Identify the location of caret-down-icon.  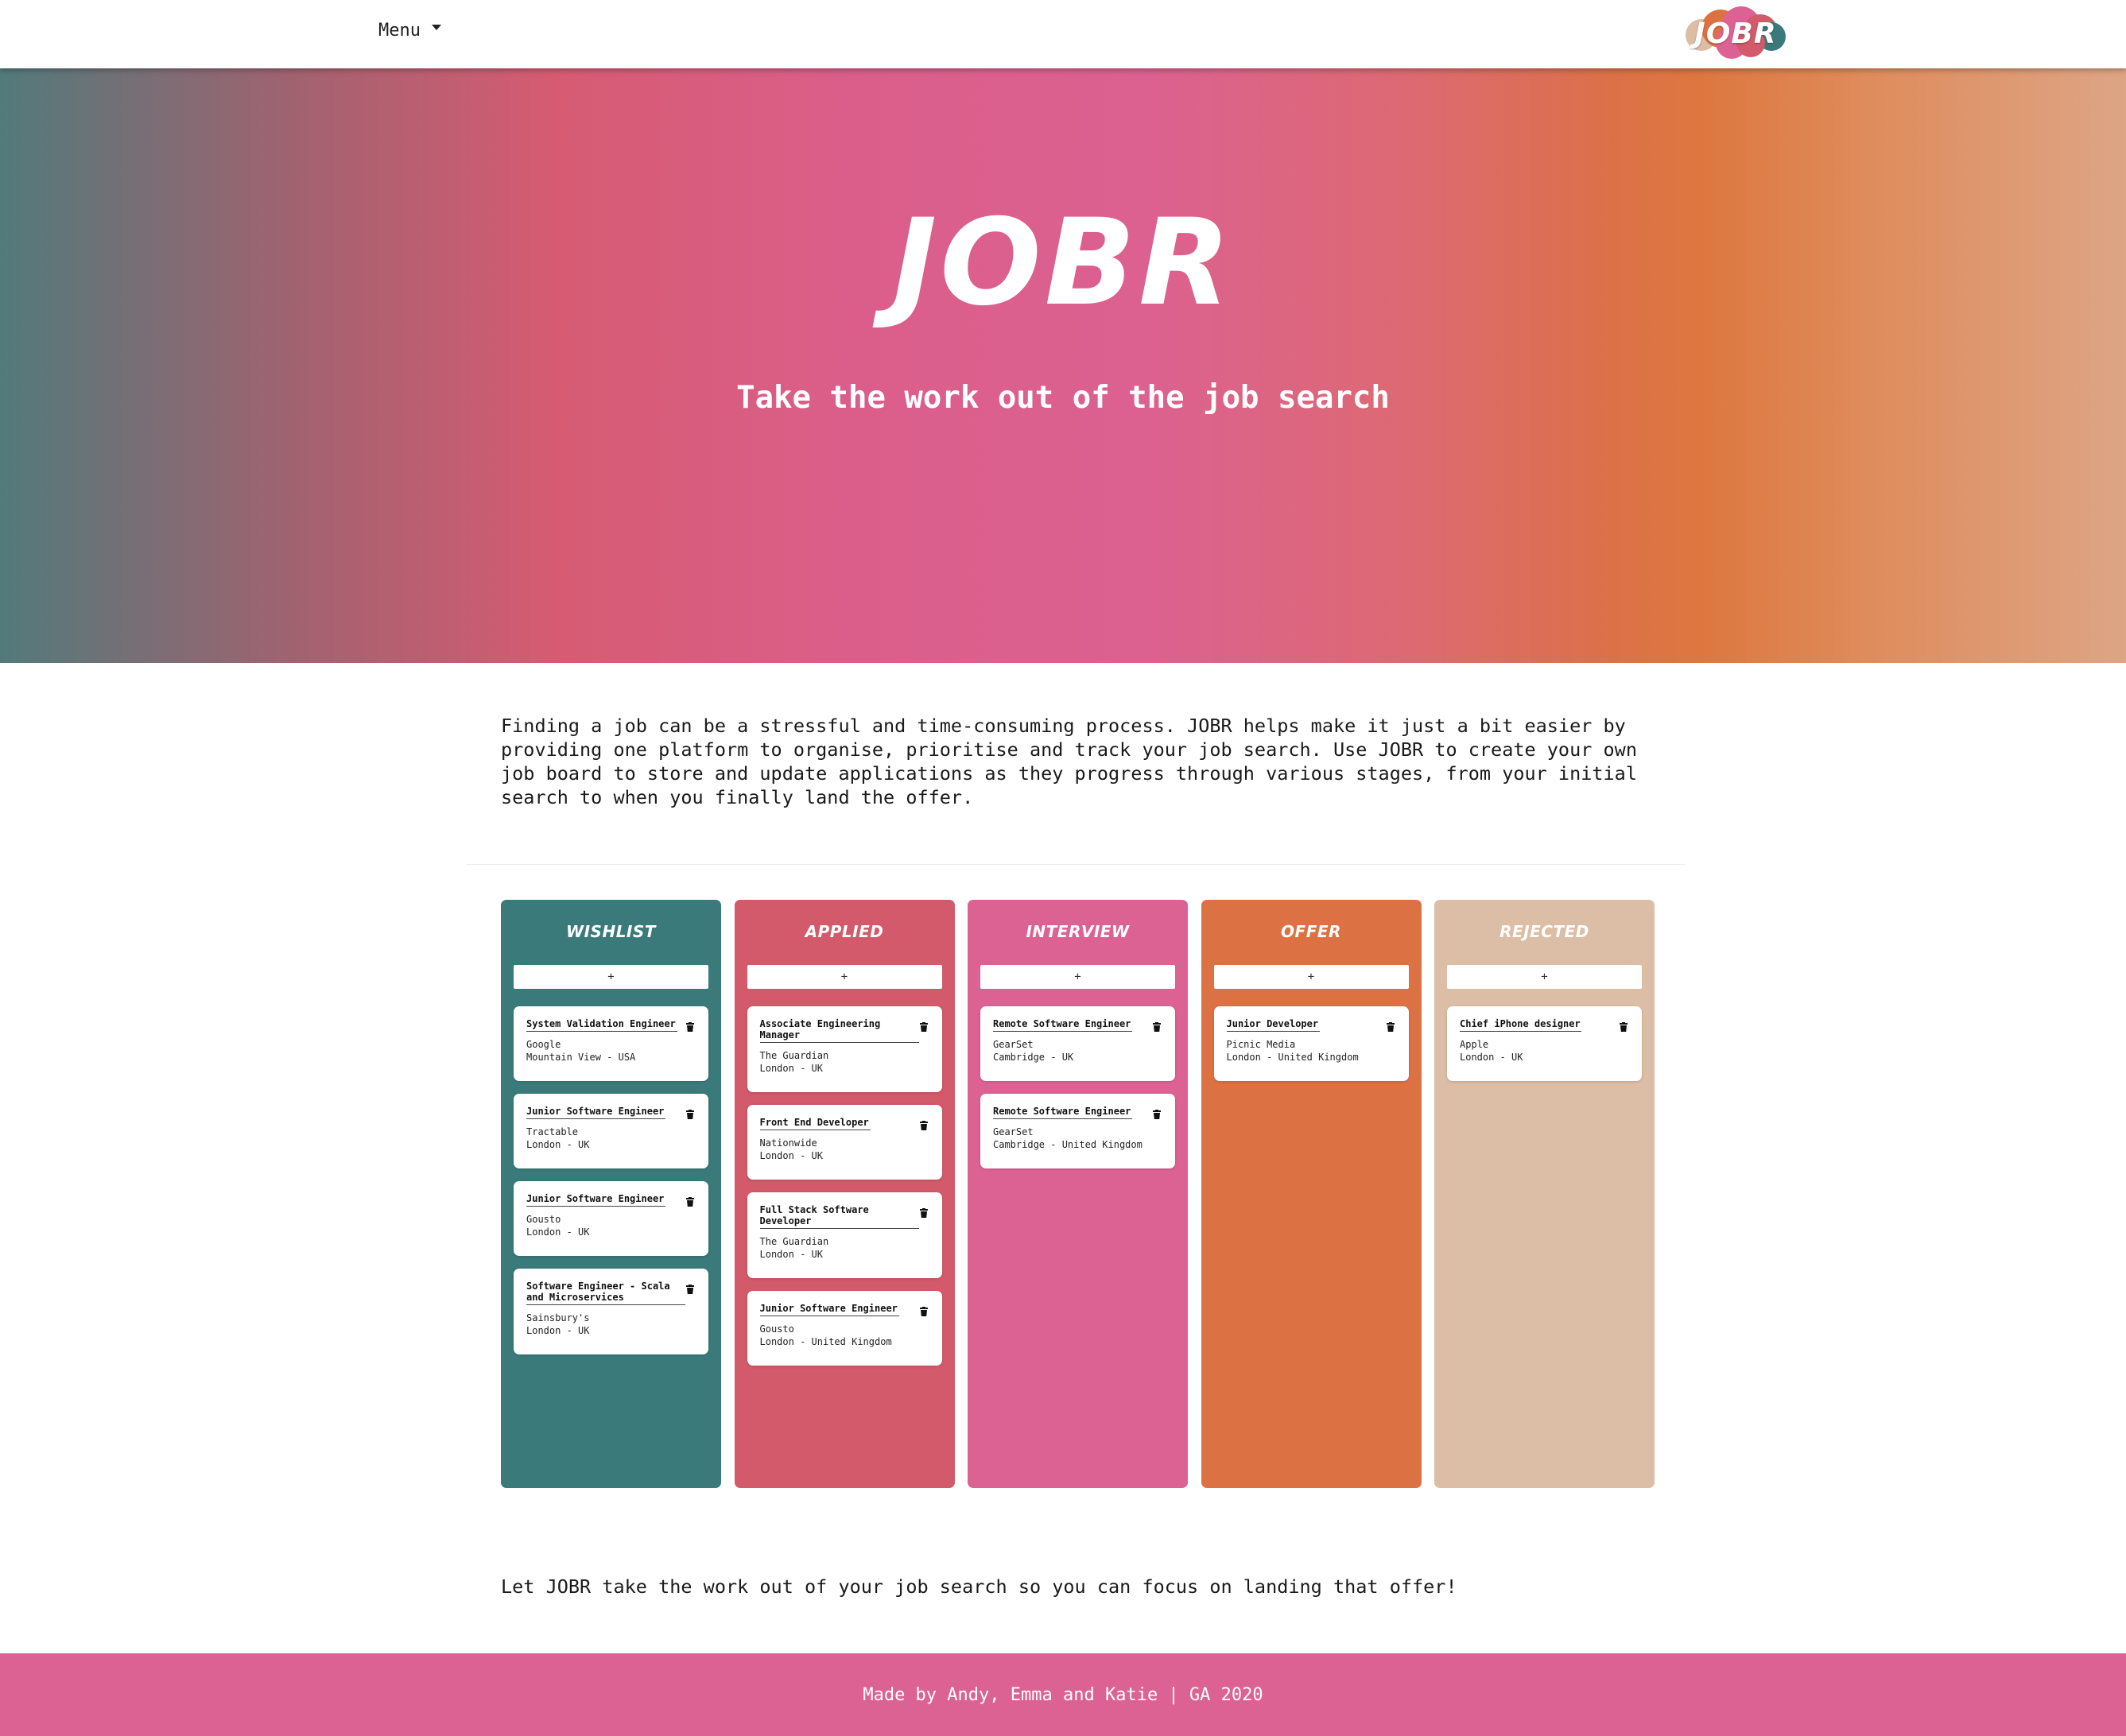
(436, 27).